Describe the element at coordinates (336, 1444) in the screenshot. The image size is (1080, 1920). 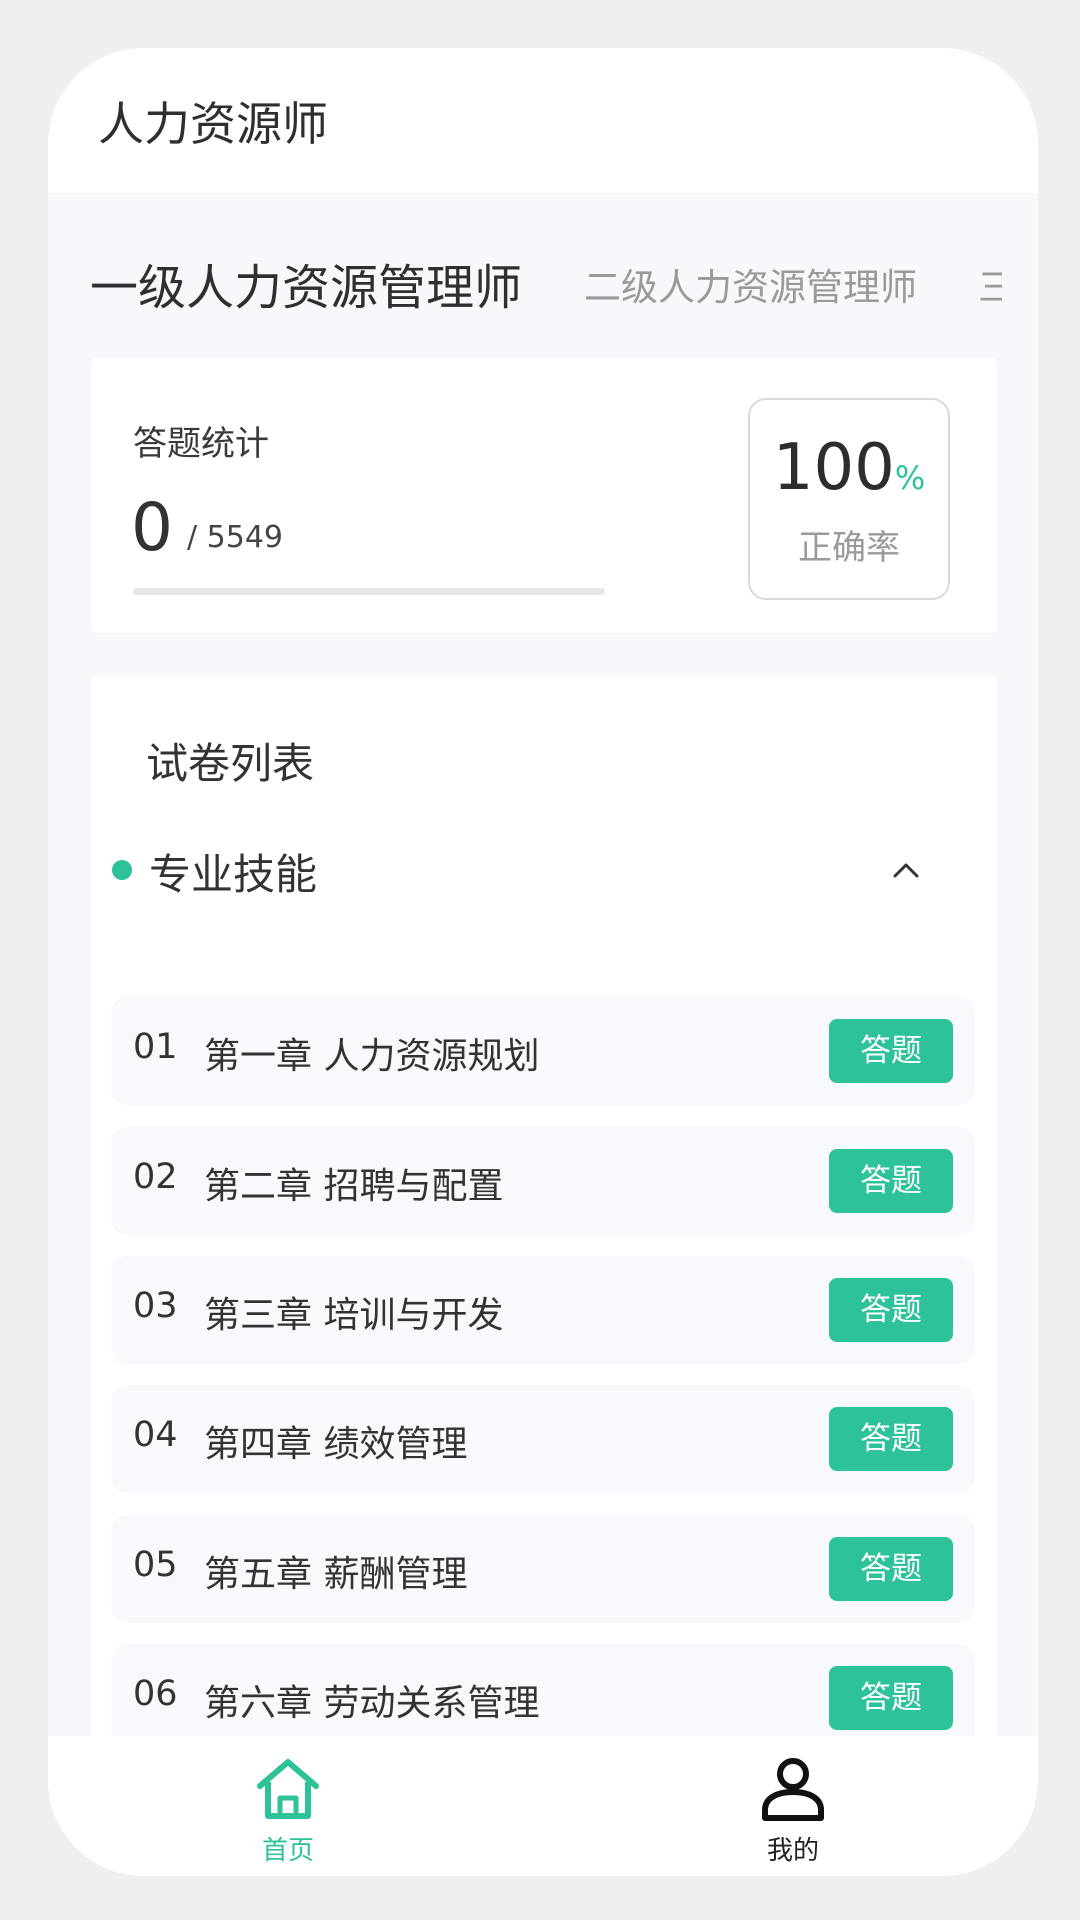
I see `chapter-title: 第四章 绩效管理` at that location.